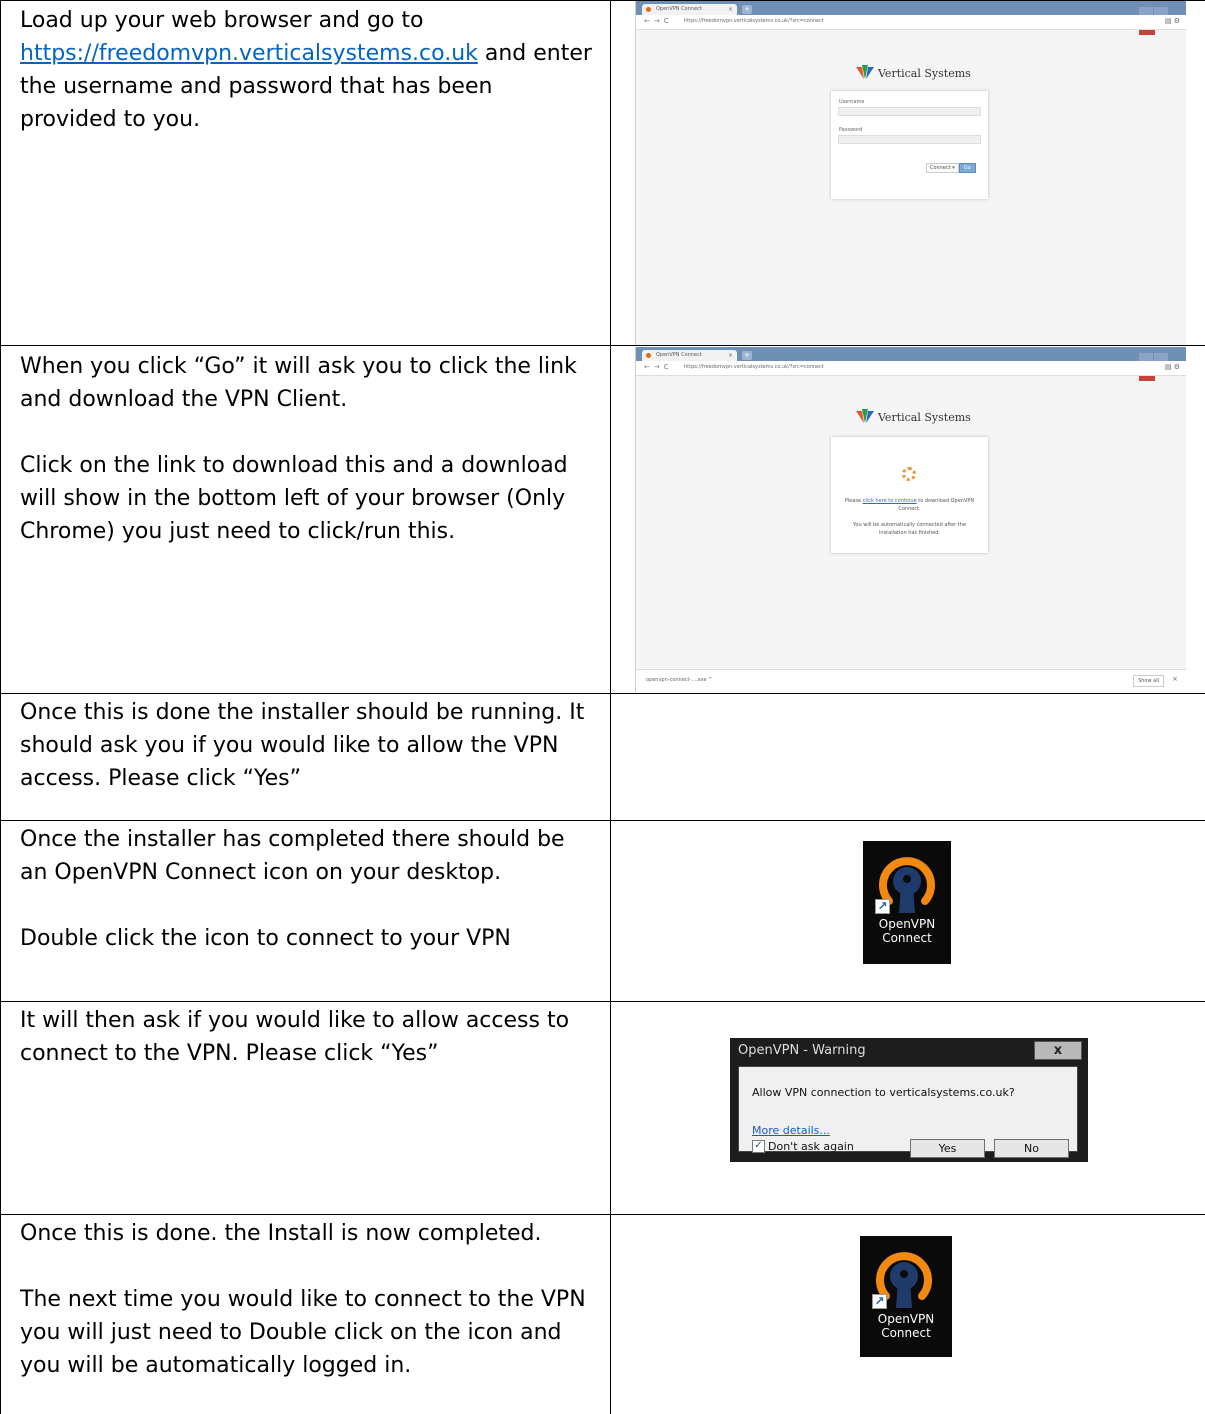 This screenshot has height=1414, width=1205. What do you see at coordinates (852, 102) in the screenshot?
I see `username-label: Username` at bounding box center [852, 102].